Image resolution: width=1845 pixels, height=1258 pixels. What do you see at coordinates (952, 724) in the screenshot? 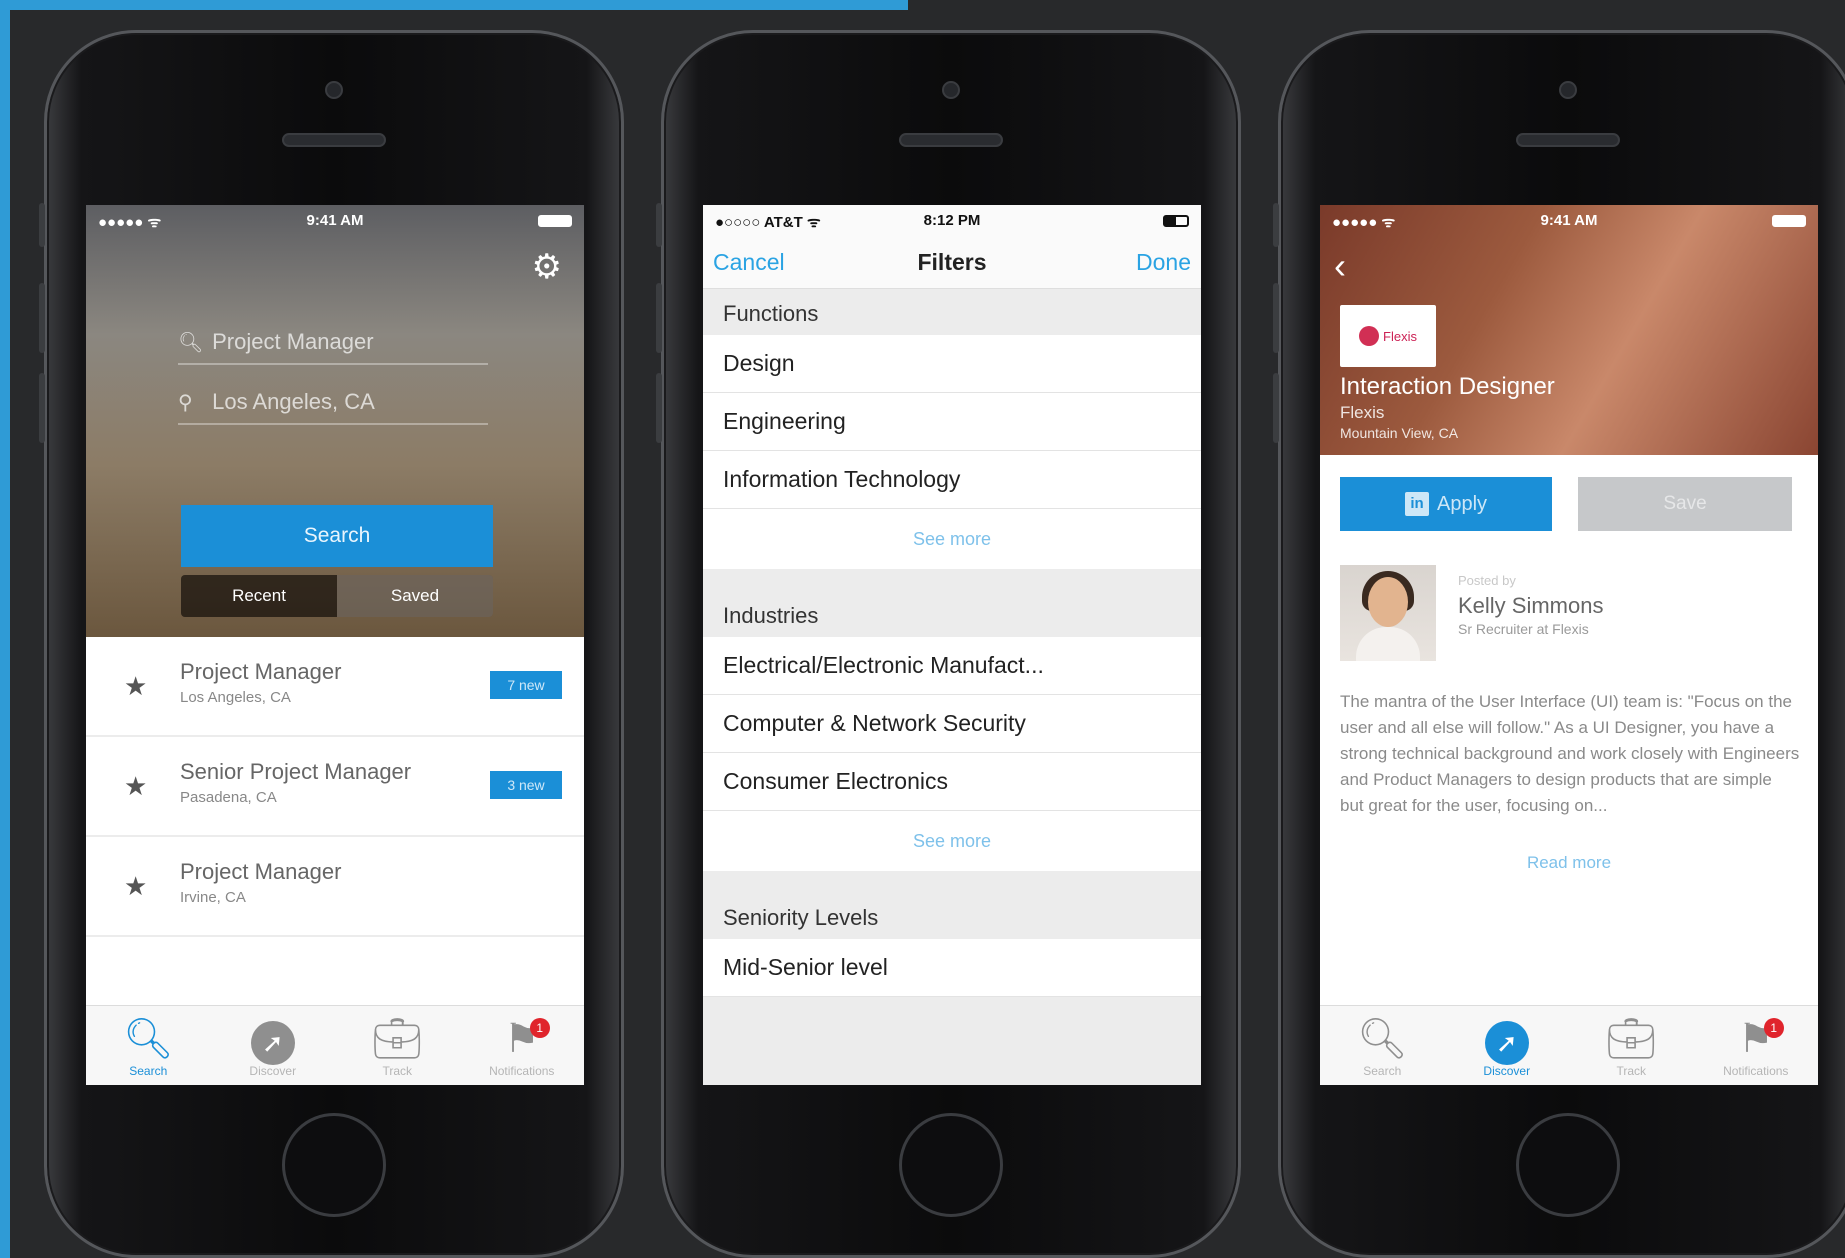
I see `filter-option: Computer & Network Security` at bounding box center [952, 724].